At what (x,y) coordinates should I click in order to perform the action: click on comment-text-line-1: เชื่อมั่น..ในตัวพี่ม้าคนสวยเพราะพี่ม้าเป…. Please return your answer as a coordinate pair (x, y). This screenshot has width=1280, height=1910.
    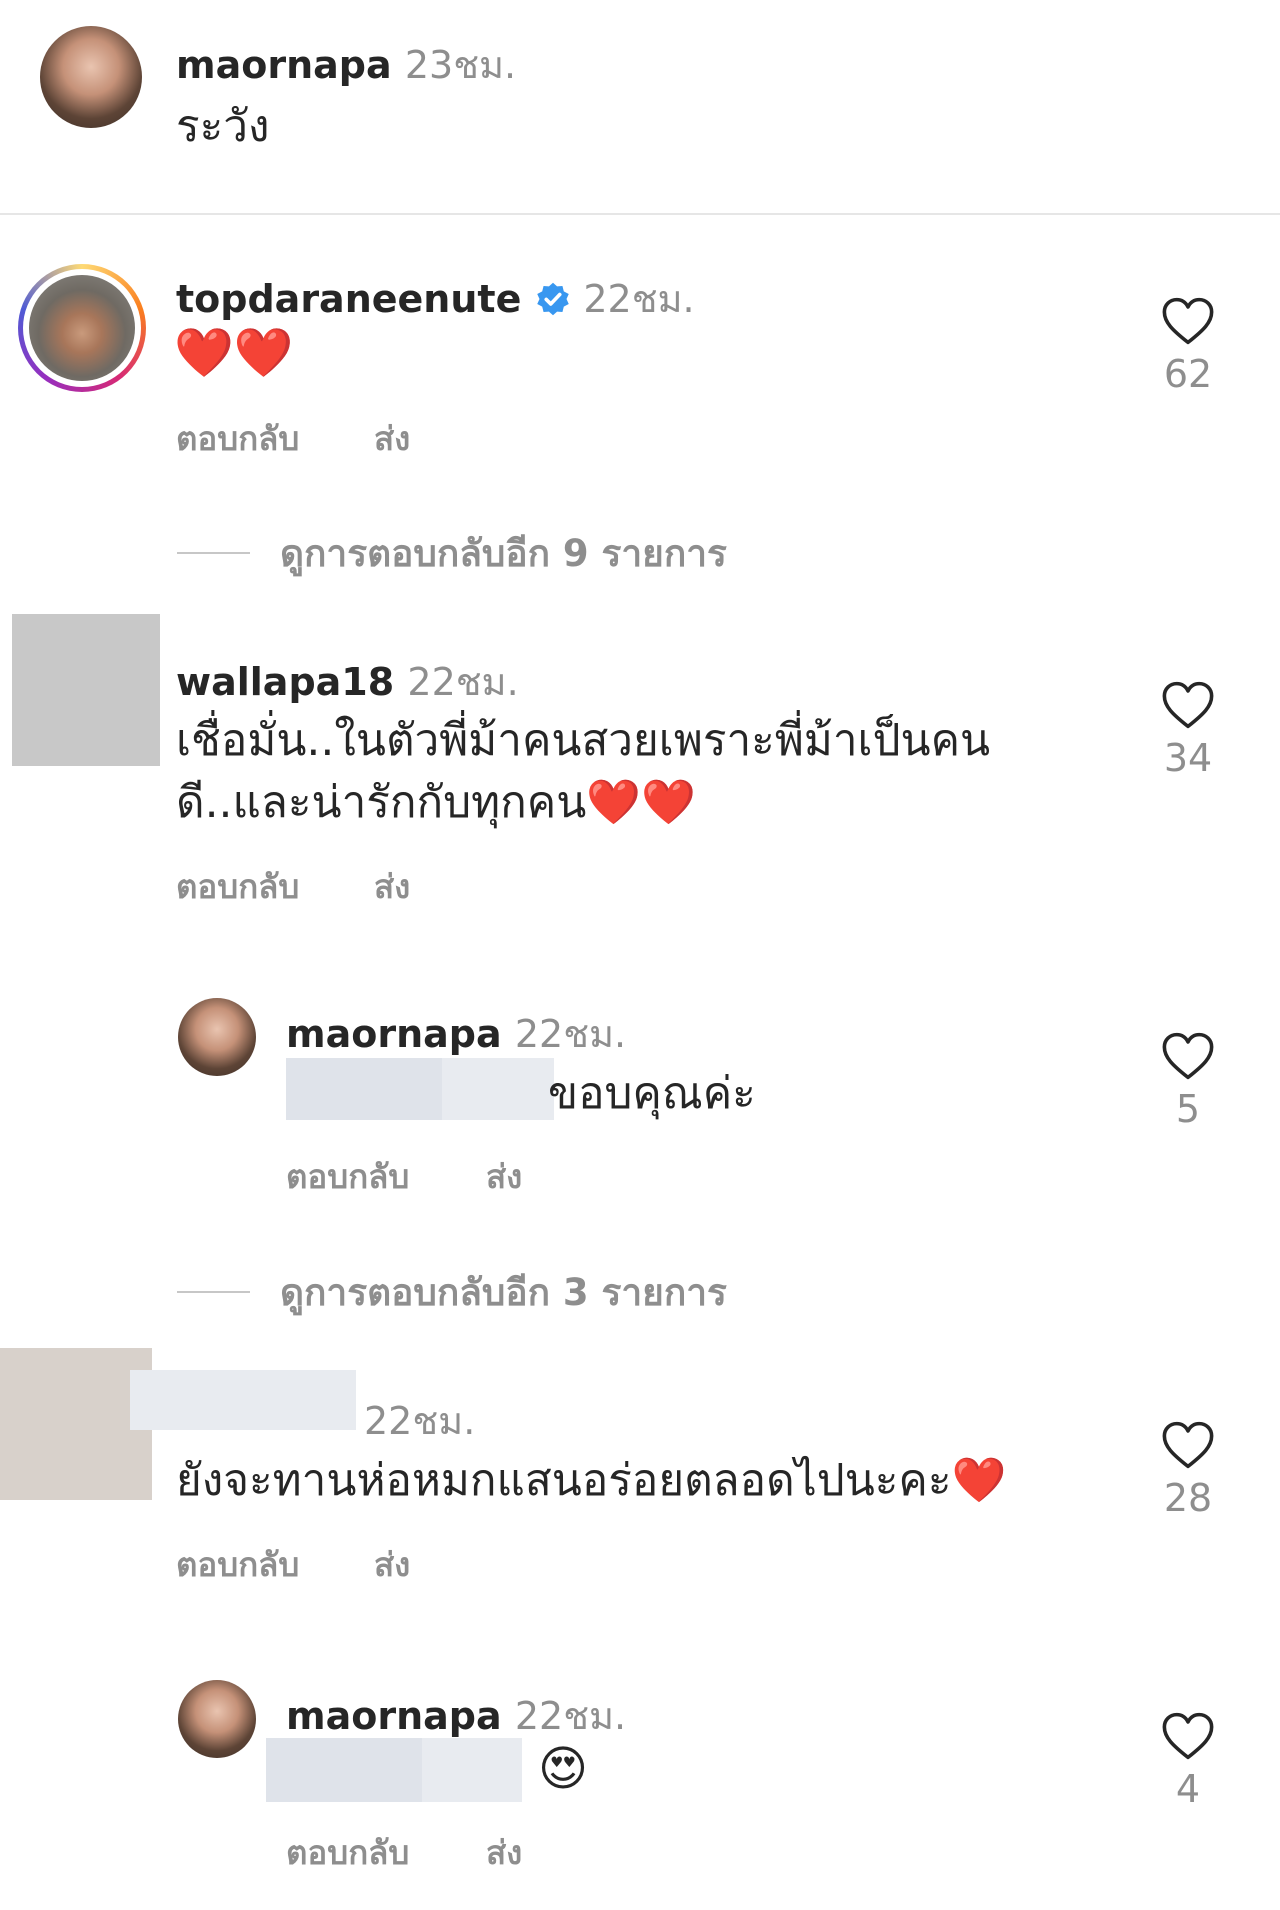
    Looking at the image, I should click on (583, 740).